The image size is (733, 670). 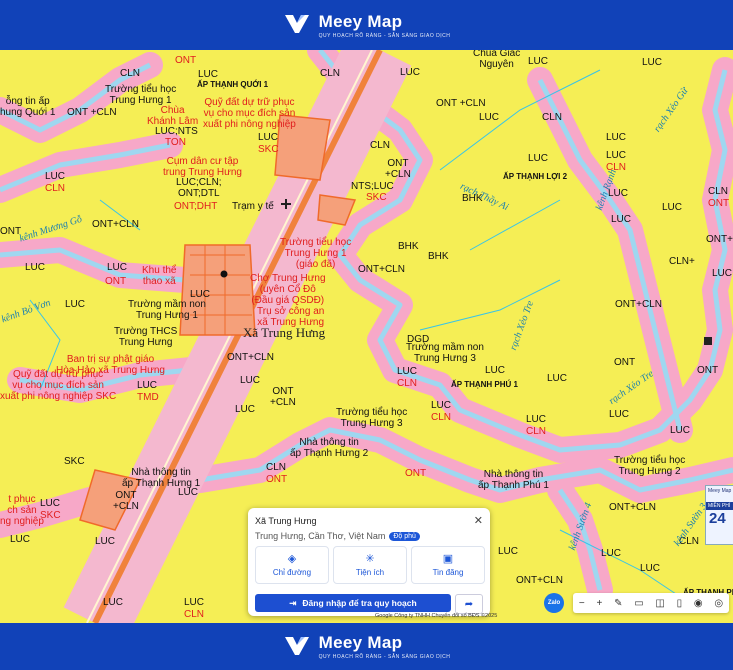 What do you see at coordinates (680, 603) in the screenshot?
I see `mobile-view-icon: ▯` at bounding box center [680, 603].